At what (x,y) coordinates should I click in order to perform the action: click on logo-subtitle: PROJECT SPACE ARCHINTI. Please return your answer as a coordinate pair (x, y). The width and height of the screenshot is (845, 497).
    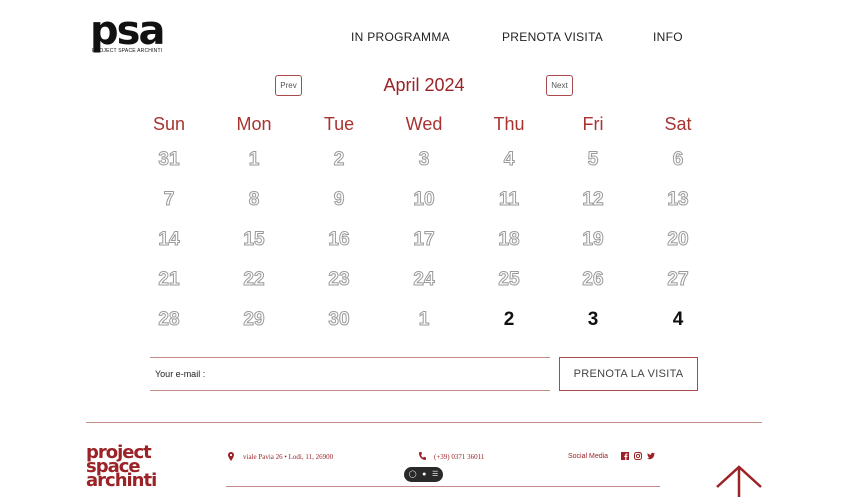
    Looking at the image, I should click on (127, 51).